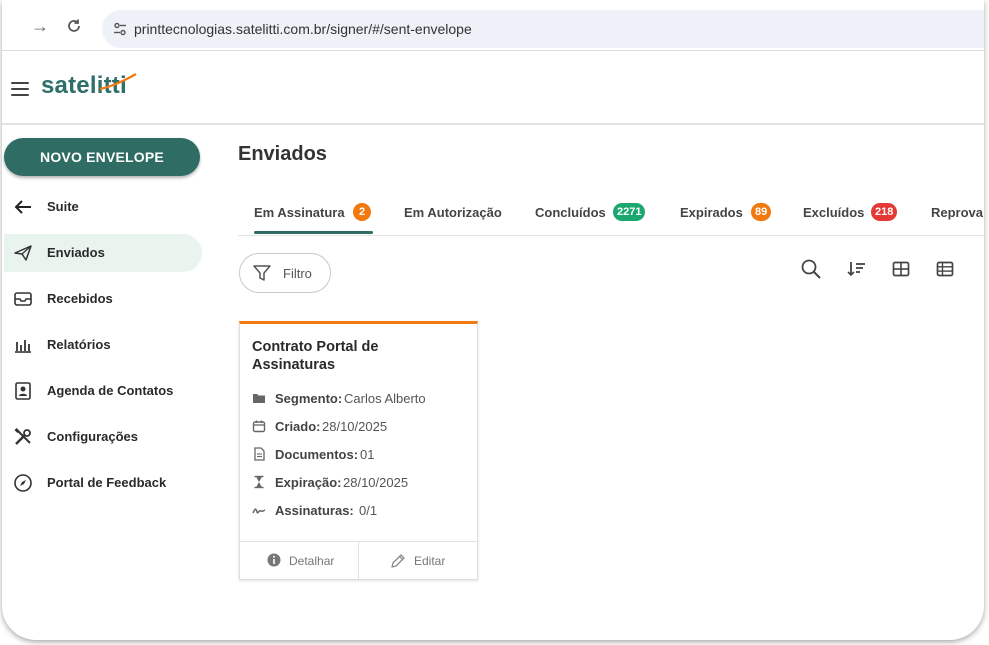 This screenshot has height=645, width=989. Describe the element at coordinates (118, 82) in the screenshot. I see `logo-swoosh-icon` at that location.